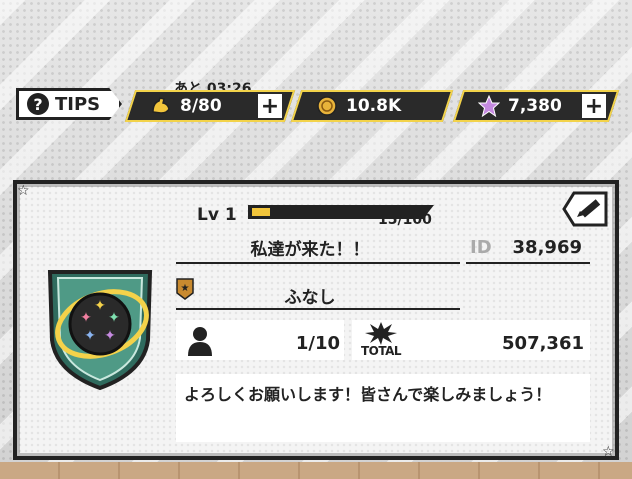 This screenshot has height=479, width=632. I want to click on total-label: TOTAL, so click(381, 351).